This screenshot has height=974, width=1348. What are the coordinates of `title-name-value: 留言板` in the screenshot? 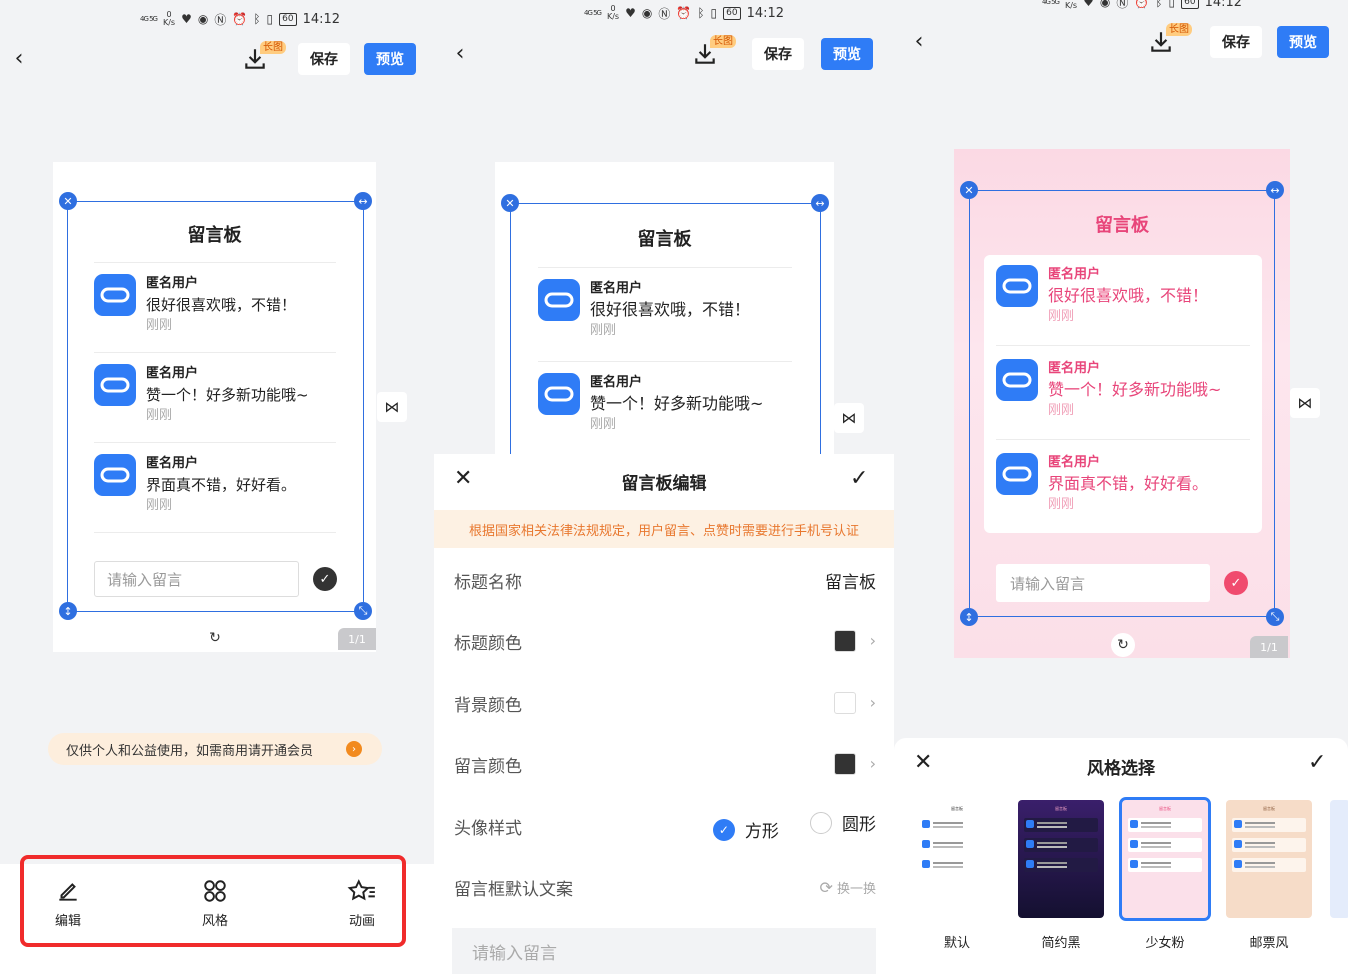 It's located at (850, 580).